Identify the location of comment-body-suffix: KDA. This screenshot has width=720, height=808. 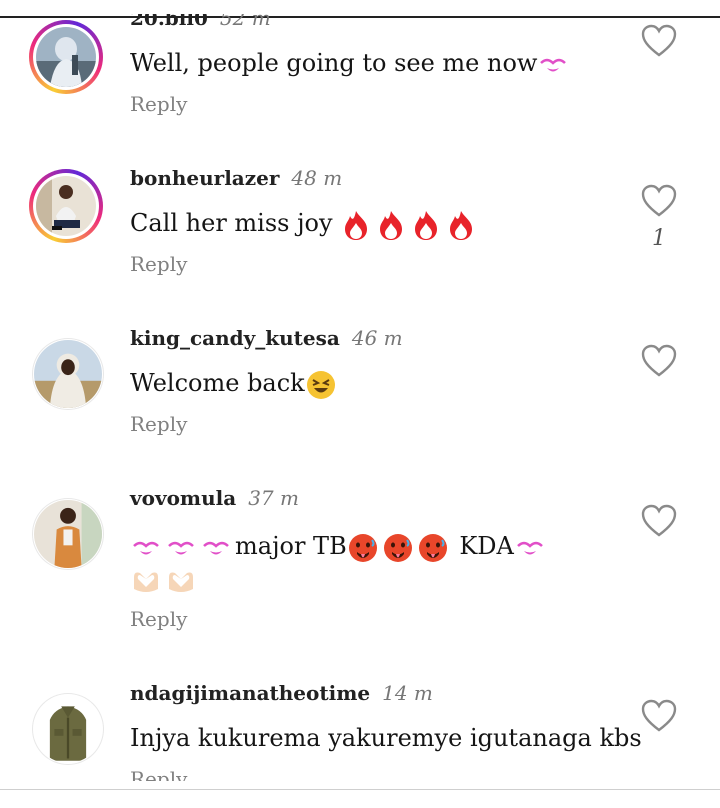
(482, 546).